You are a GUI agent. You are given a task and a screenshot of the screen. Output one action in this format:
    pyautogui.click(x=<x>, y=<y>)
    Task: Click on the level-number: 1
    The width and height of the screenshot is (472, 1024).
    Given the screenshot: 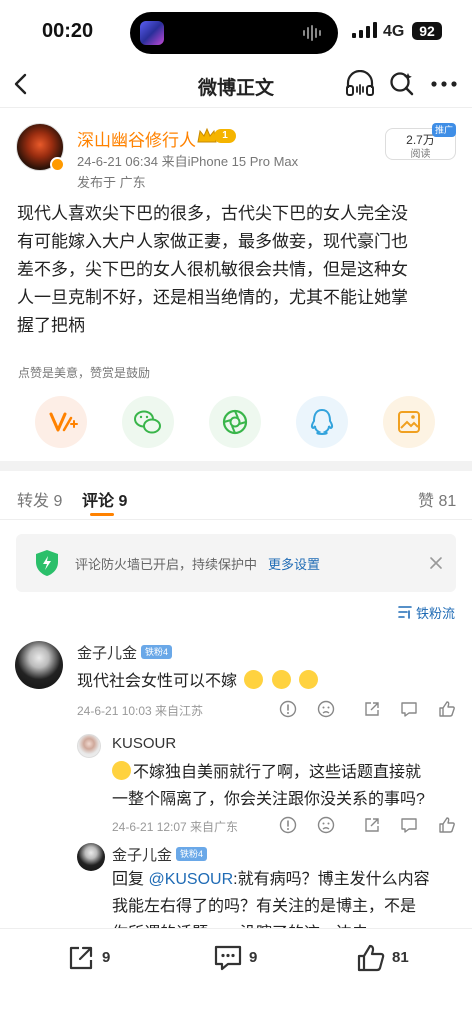 What is the action you would take?
    pyautogui.click(x=225, y=136)
    